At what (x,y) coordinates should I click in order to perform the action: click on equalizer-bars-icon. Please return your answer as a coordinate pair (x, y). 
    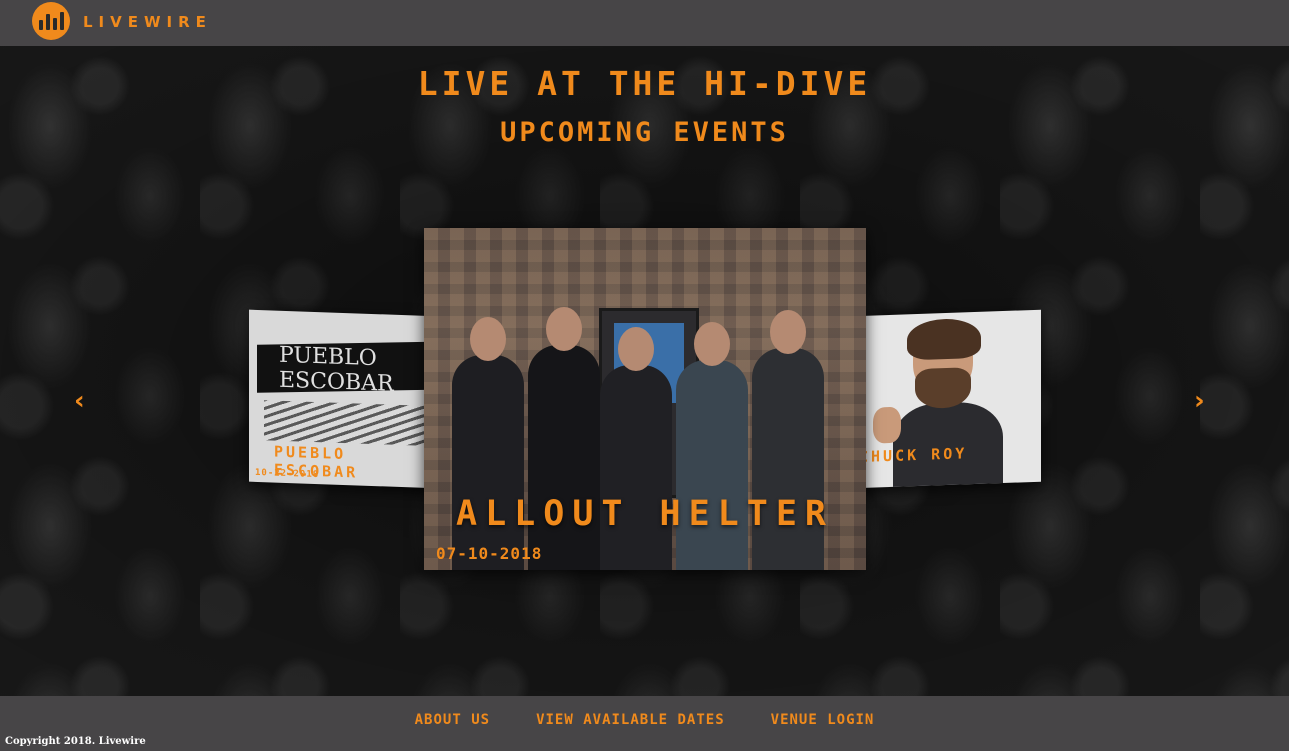
    Looking at the image, I should click on (51, 21).